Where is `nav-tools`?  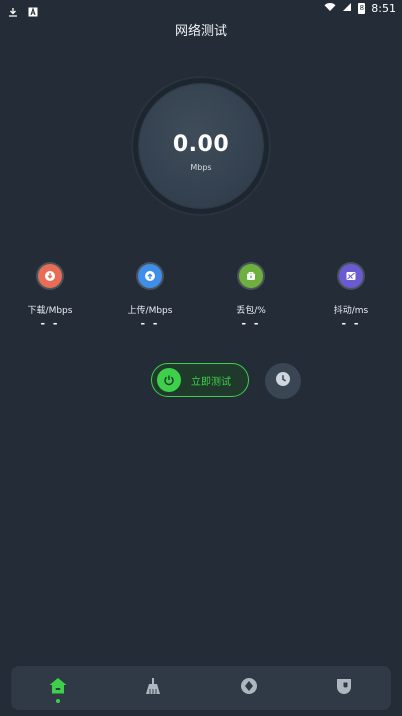 nav-tools is located at coordinates (249, 688).